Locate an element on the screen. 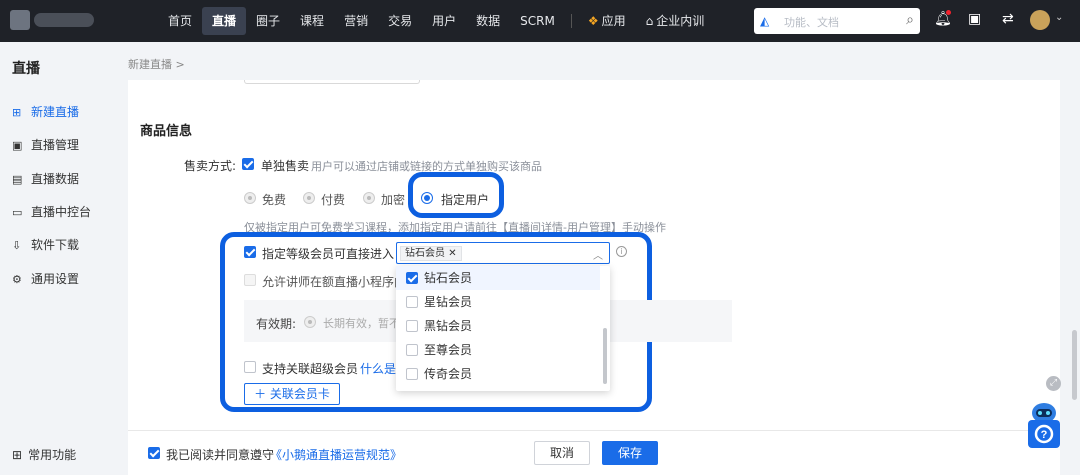  selected-member-tag-label: 钻石会员 is located at coordinates (425, 253).